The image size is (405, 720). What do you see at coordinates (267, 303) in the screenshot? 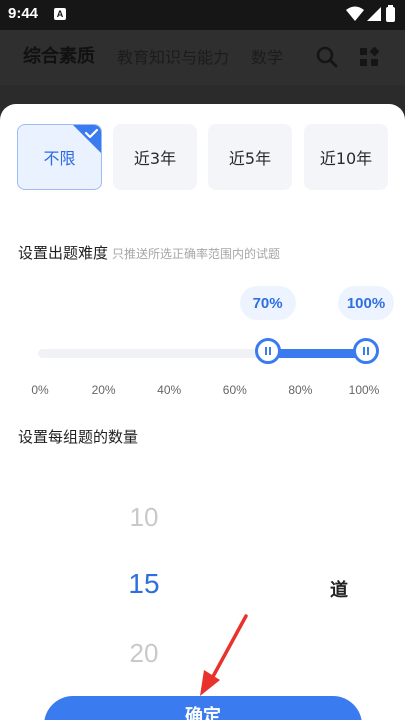
I see `range-low-value: 70%` at bounding box center [267, 303].